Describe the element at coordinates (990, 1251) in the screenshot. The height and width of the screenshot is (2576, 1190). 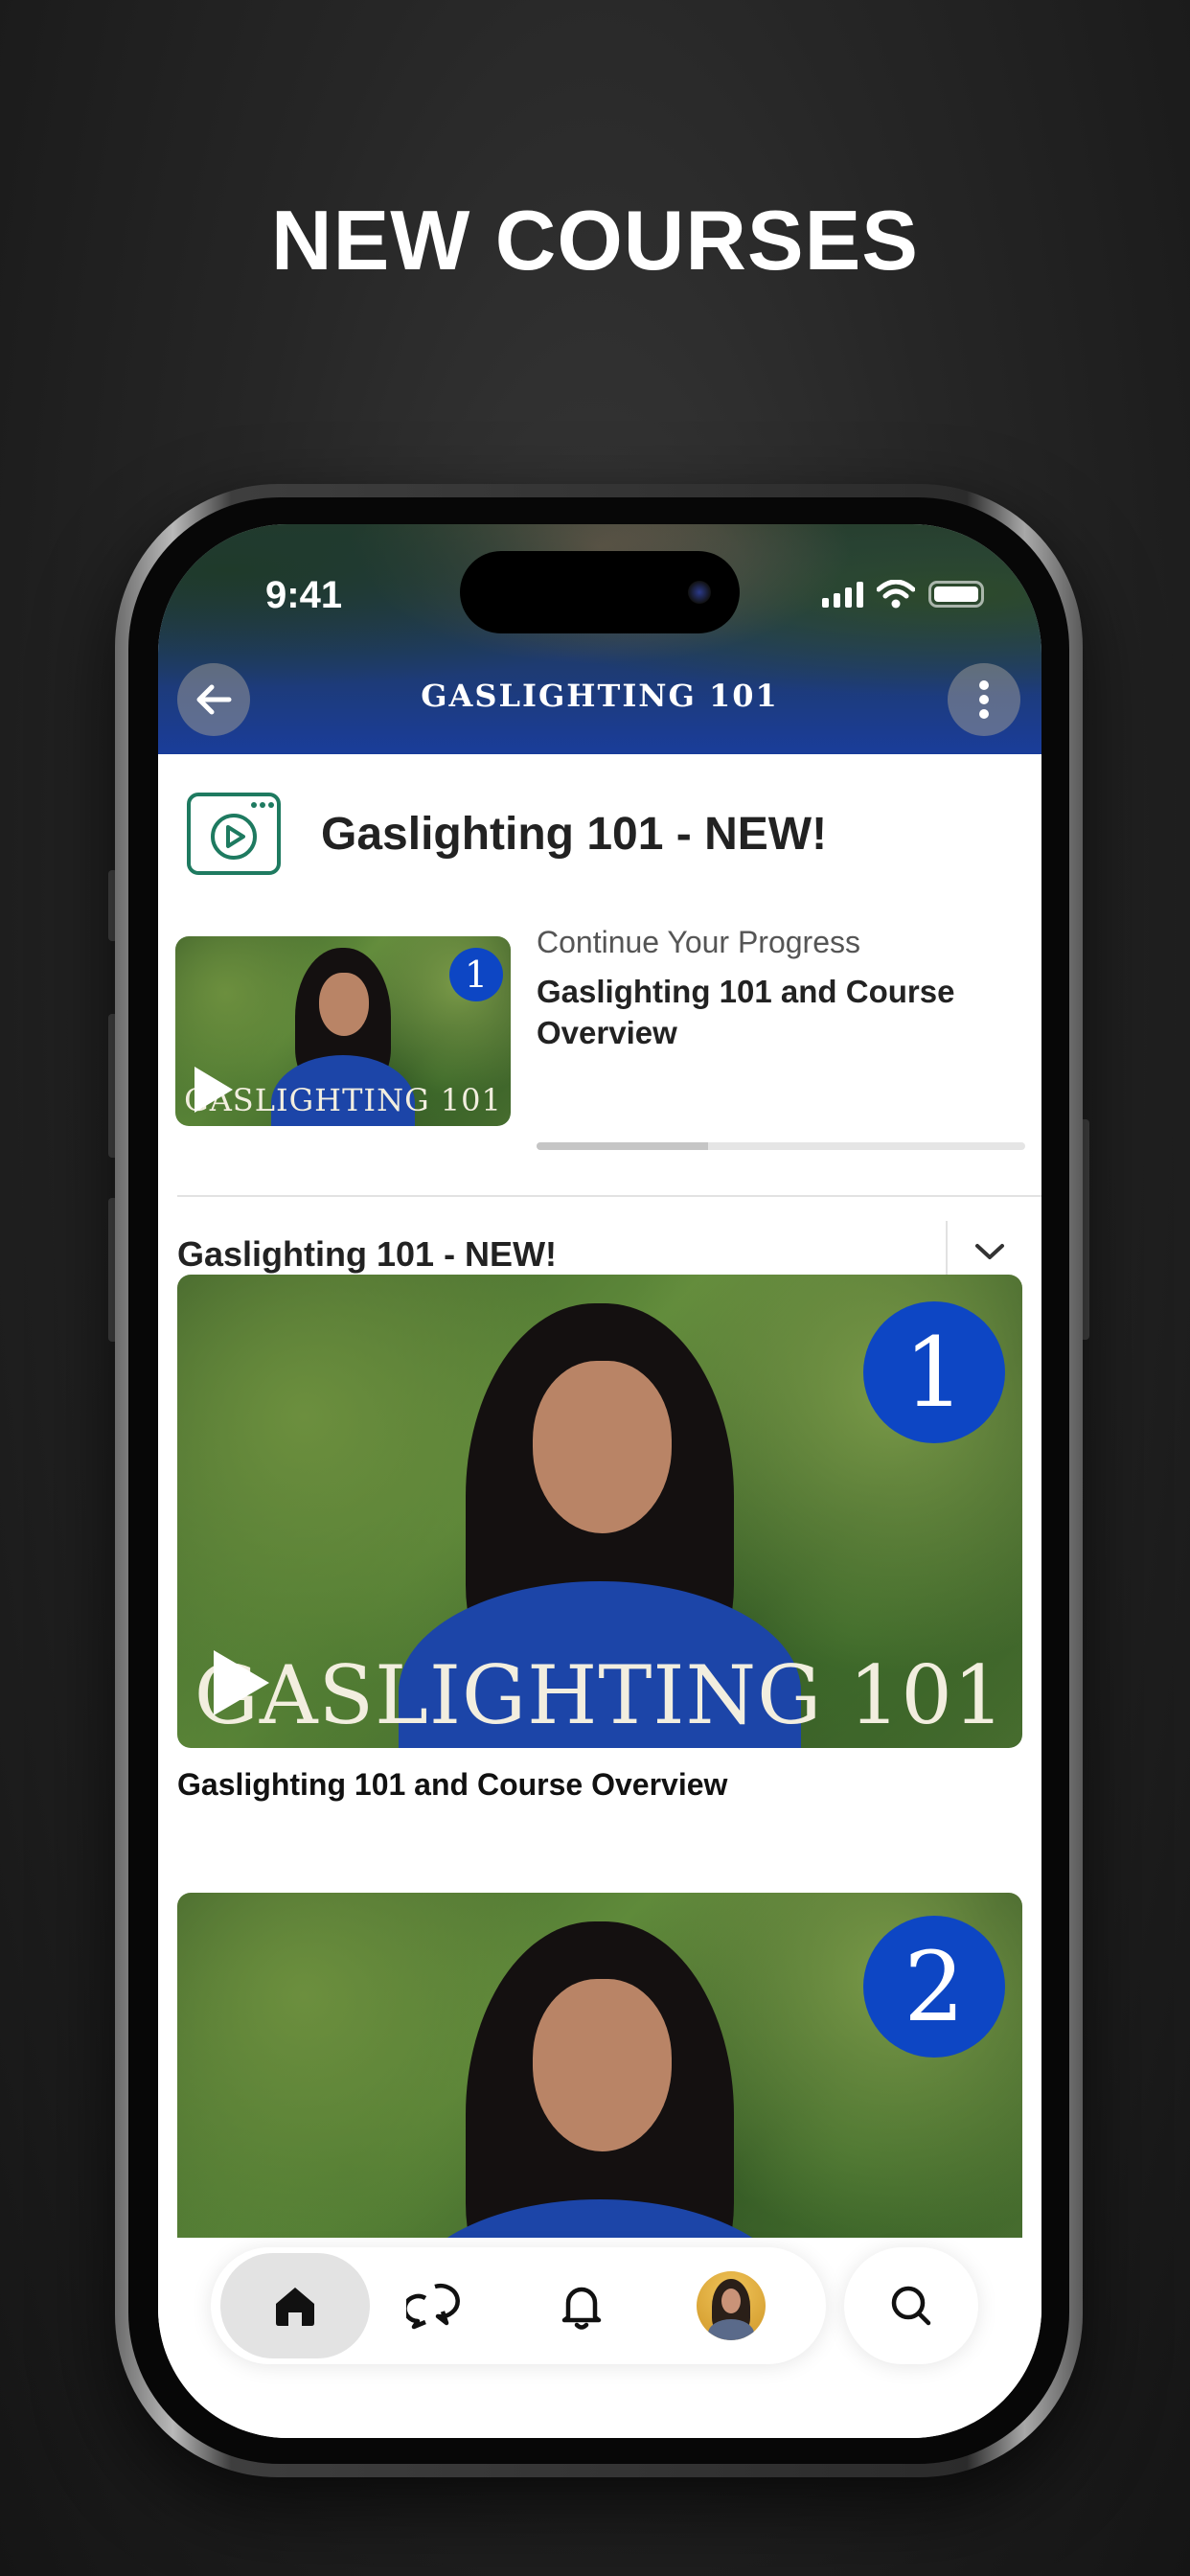
I see `chevron-down-icon` at that location.